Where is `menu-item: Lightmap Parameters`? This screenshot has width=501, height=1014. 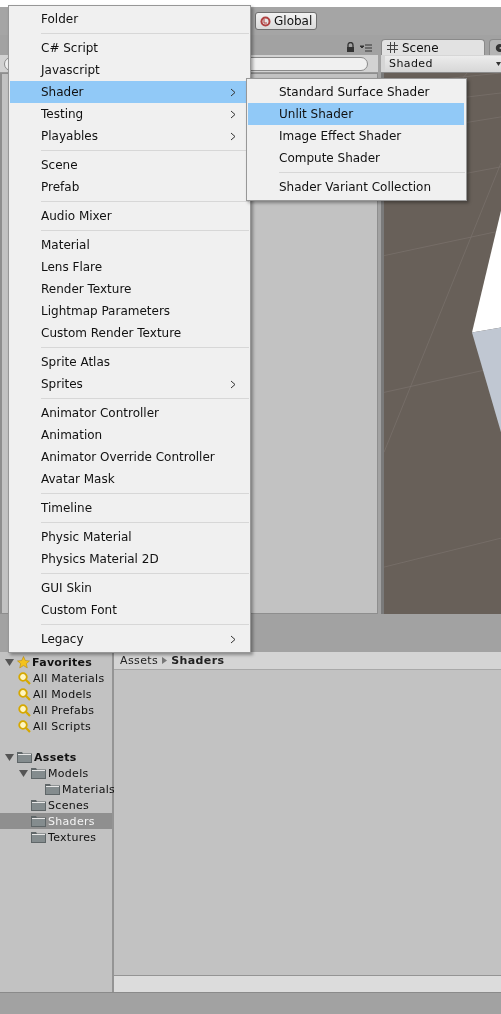
menu-item: Lightmap Parameters is located at coordinates (129, 311).